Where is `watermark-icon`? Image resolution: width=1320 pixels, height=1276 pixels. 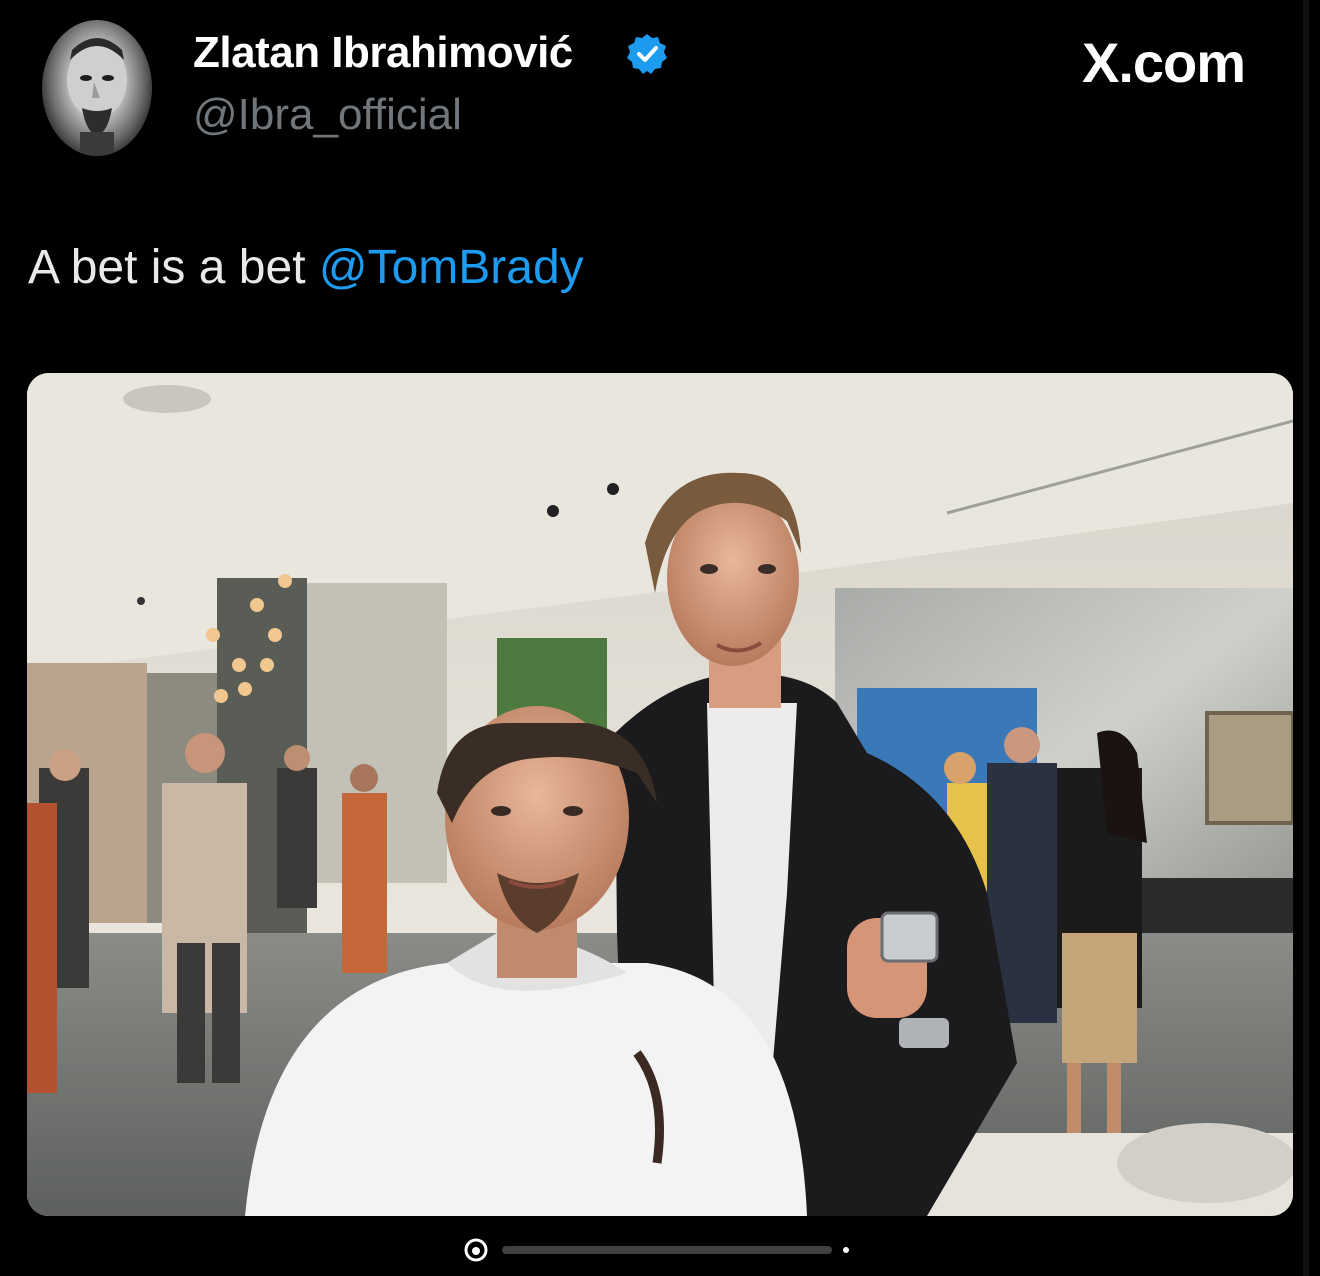
watermark-icon is located at coordinates (656, 1250).